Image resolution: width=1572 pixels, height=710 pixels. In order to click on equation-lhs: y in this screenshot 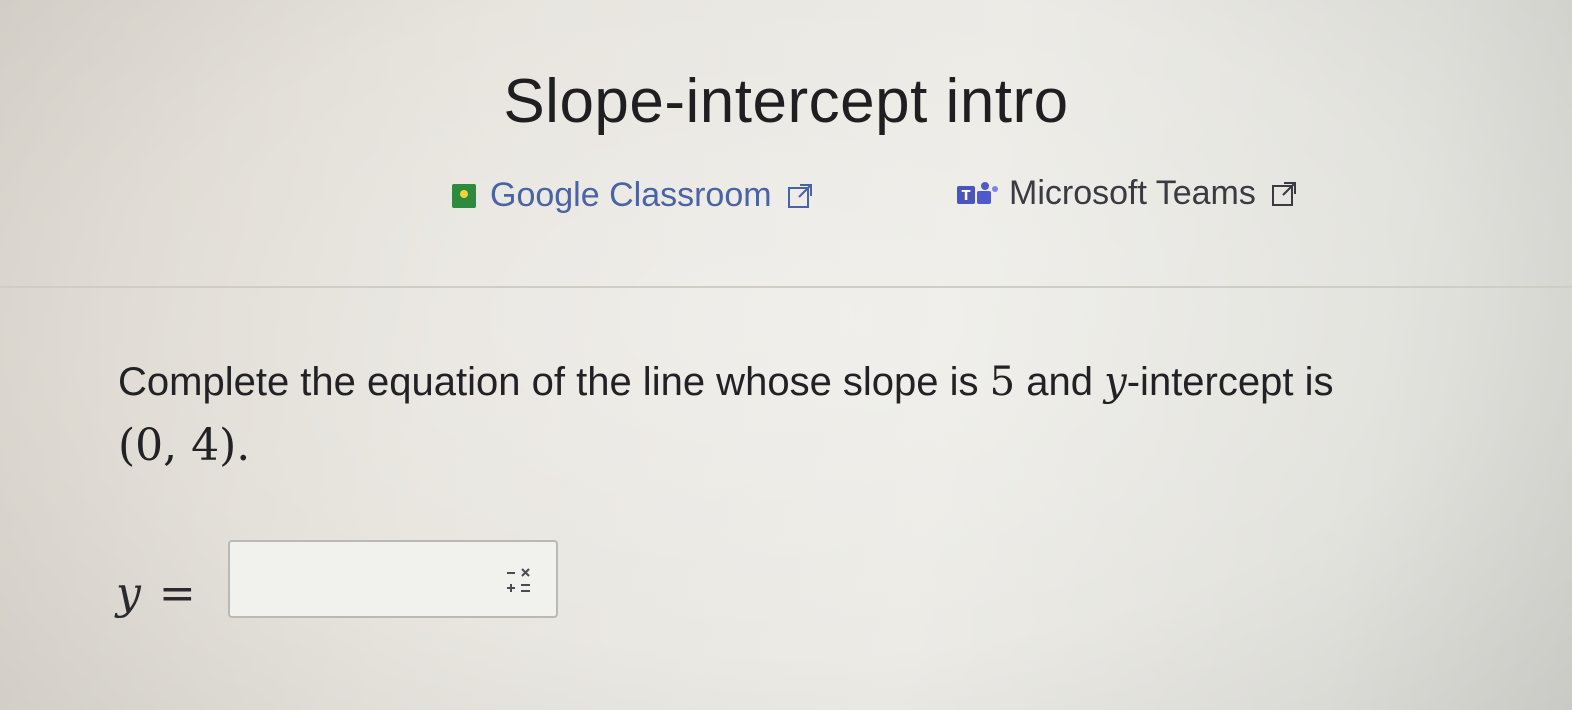, I will do `click(128, 593)`.